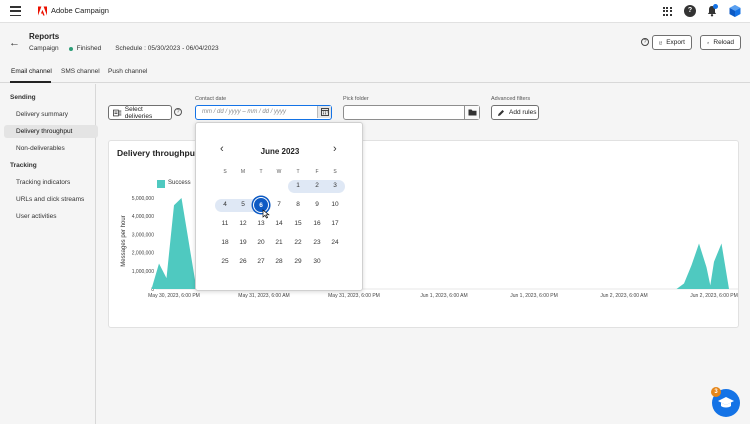  What do you see at coordinates (298, 224) in the screenshot?
I see `calendar-day: 15` at bounding box center [298, 224].